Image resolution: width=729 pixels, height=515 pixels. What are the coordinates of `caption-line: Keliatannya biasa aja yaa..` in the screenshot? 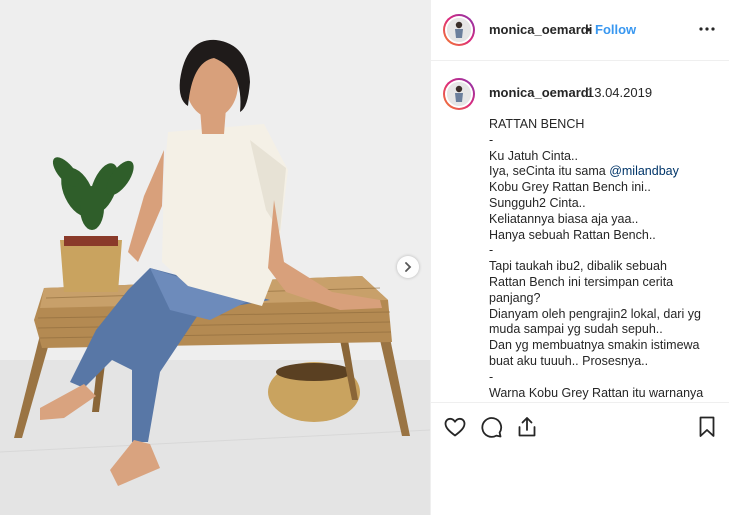 It's located at (564, 218).